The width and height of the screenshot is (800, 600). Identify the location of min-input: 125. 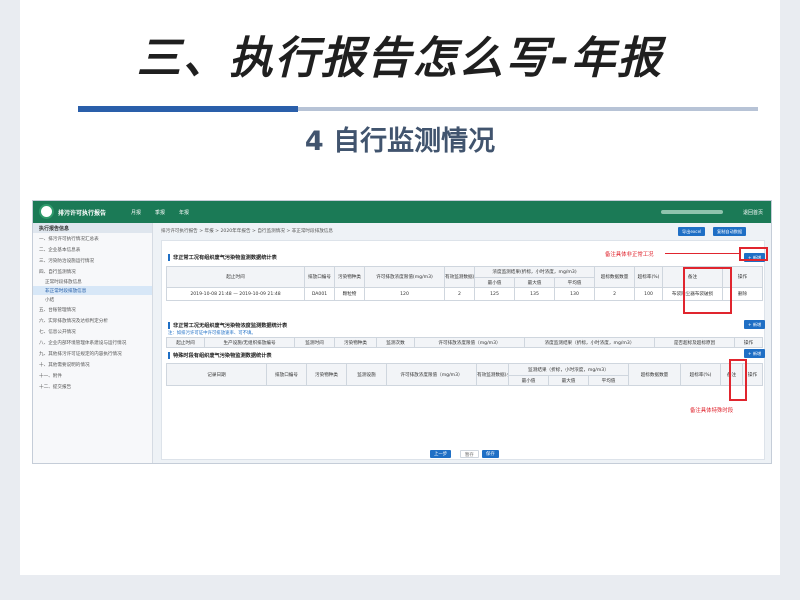
(494, 294).